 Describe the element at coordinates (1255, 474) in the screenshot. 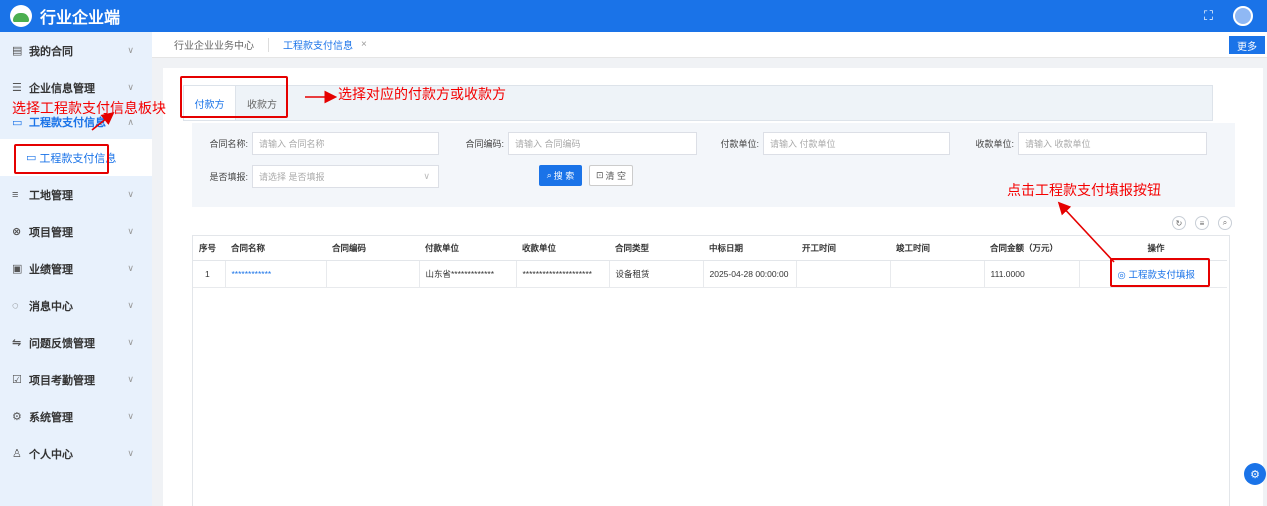

I see `settings-icon: ⚙` at that location.